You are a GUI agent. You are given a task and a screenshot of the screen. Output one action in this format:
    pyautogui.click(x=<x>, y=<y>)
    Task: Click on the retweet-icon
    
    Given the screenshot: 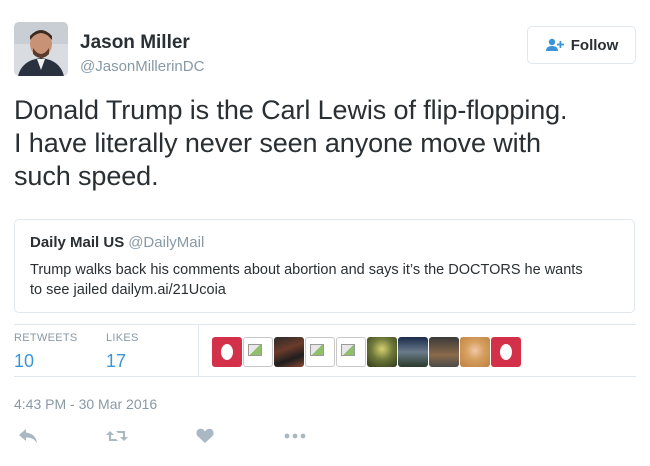 What is the action you would take?
    pyautogui.click(x=117, y=436)
    